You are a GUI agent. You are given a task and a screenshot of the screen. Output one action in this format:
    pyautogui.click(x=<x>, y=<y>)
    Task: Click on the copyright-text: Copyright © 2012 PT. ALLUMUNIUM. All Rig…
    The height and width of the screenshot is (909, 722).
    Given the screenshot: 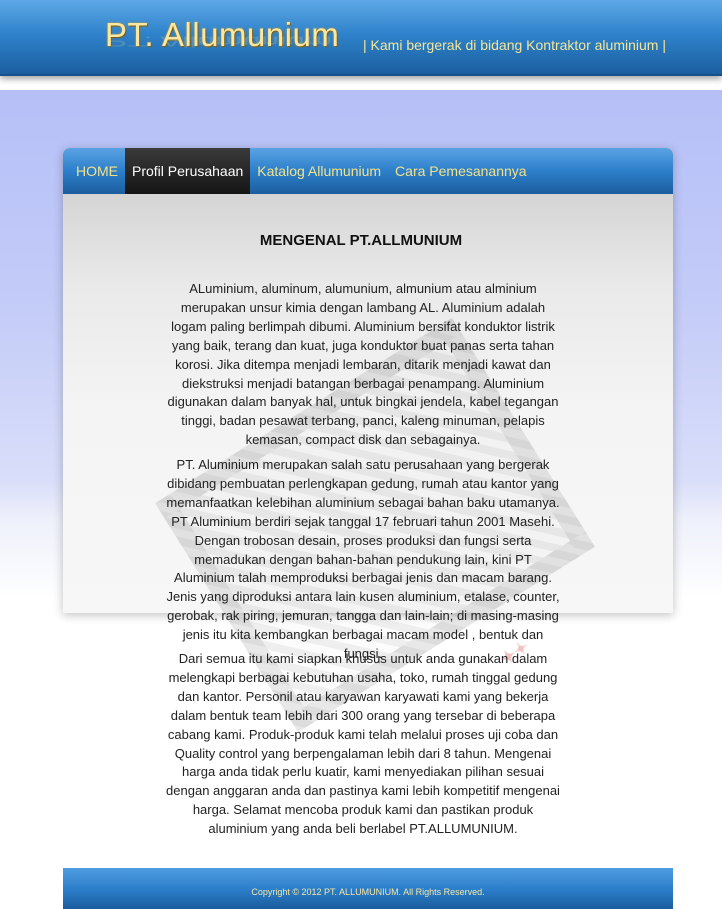 What is the action you would take?
    pyautogui.click(x=368, y=892)
    